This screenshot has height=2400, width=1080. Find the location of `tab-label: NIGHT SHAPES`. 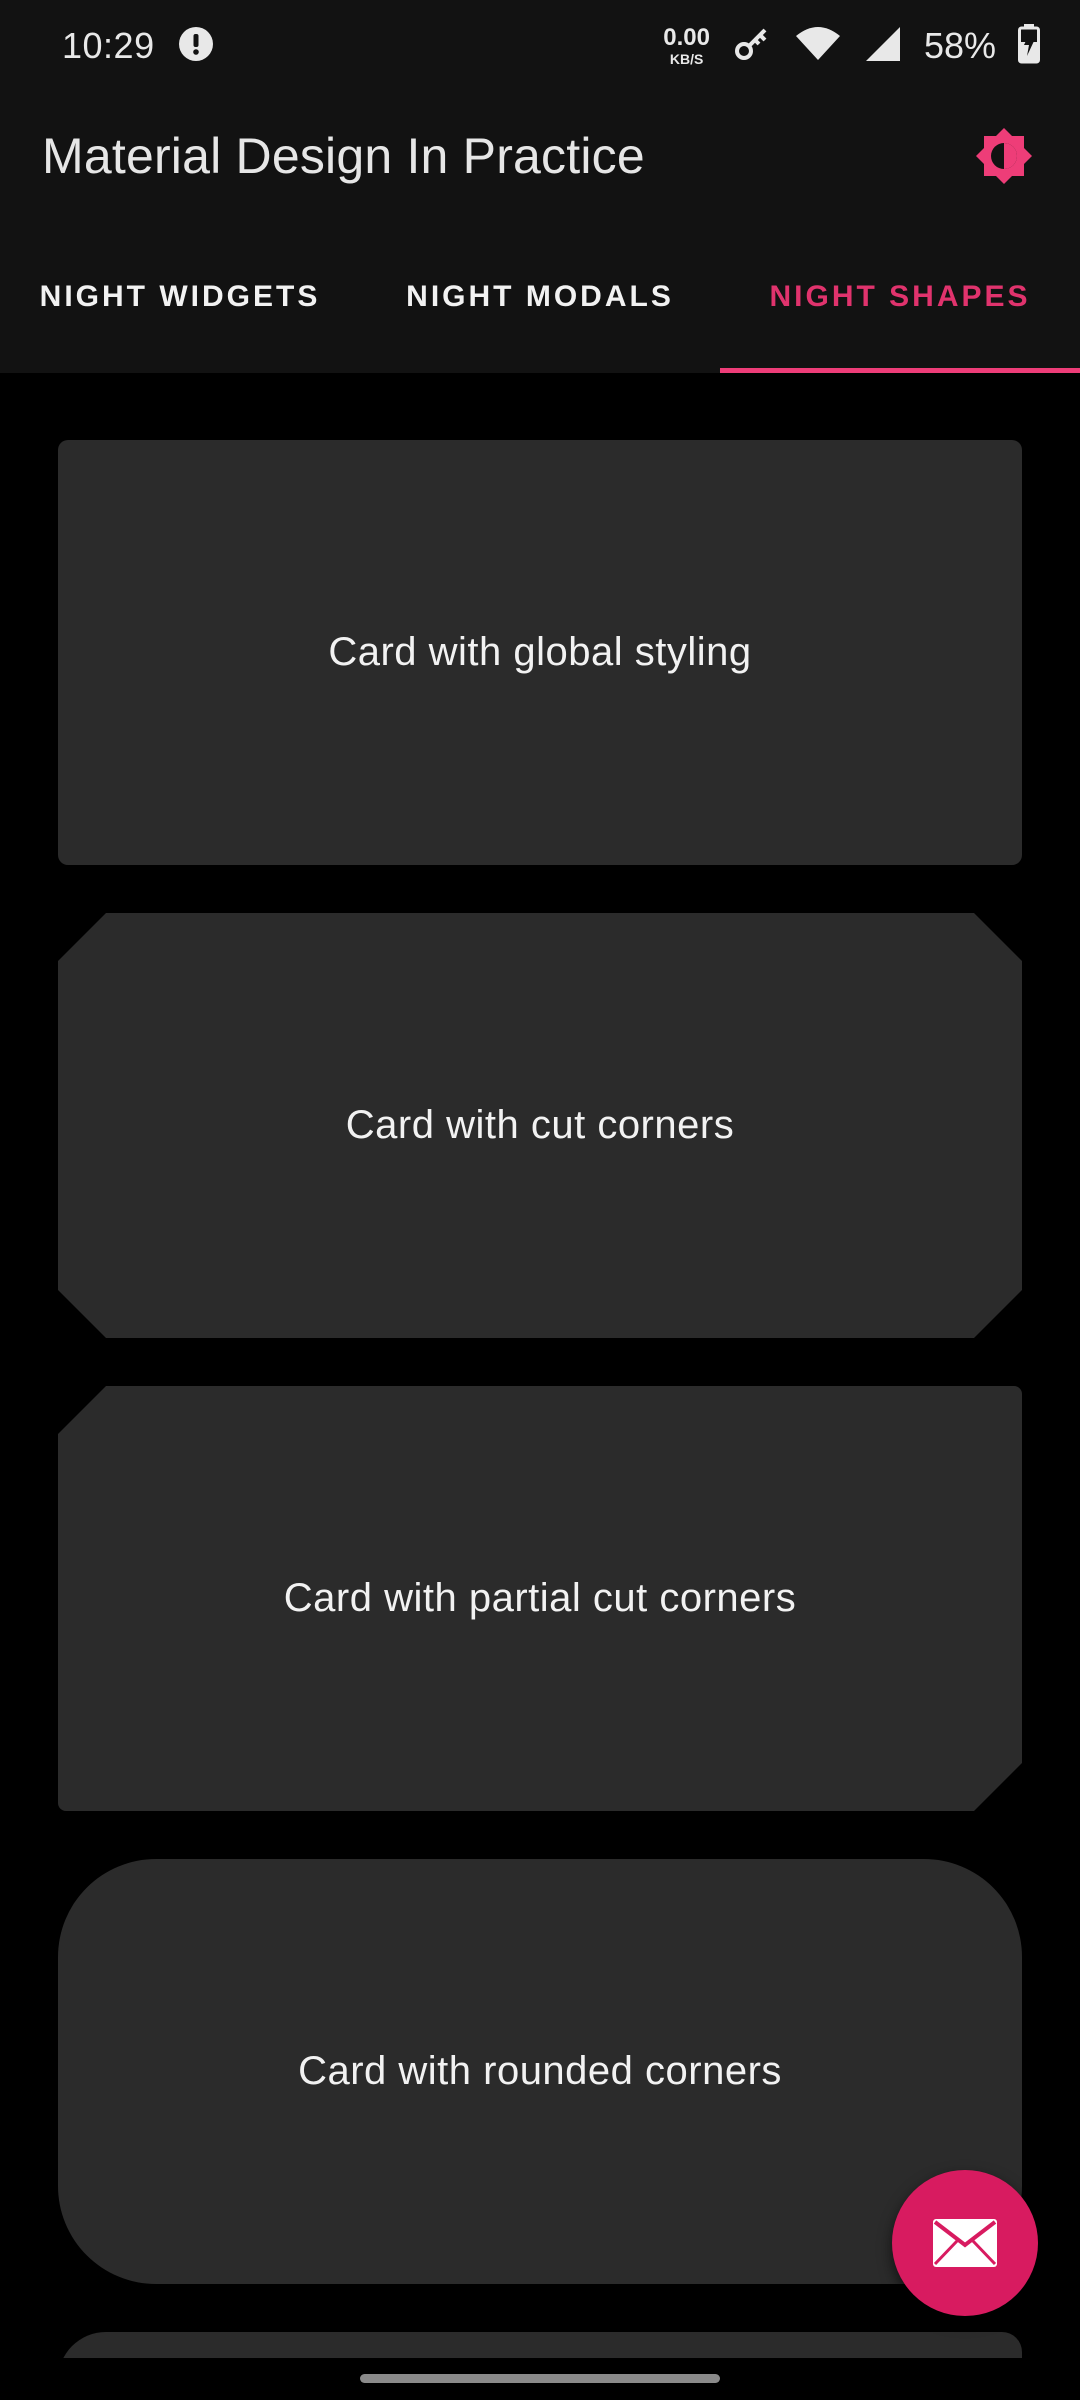

tab-label: NIGHT SHAPES is located at coordinates (900, 296).